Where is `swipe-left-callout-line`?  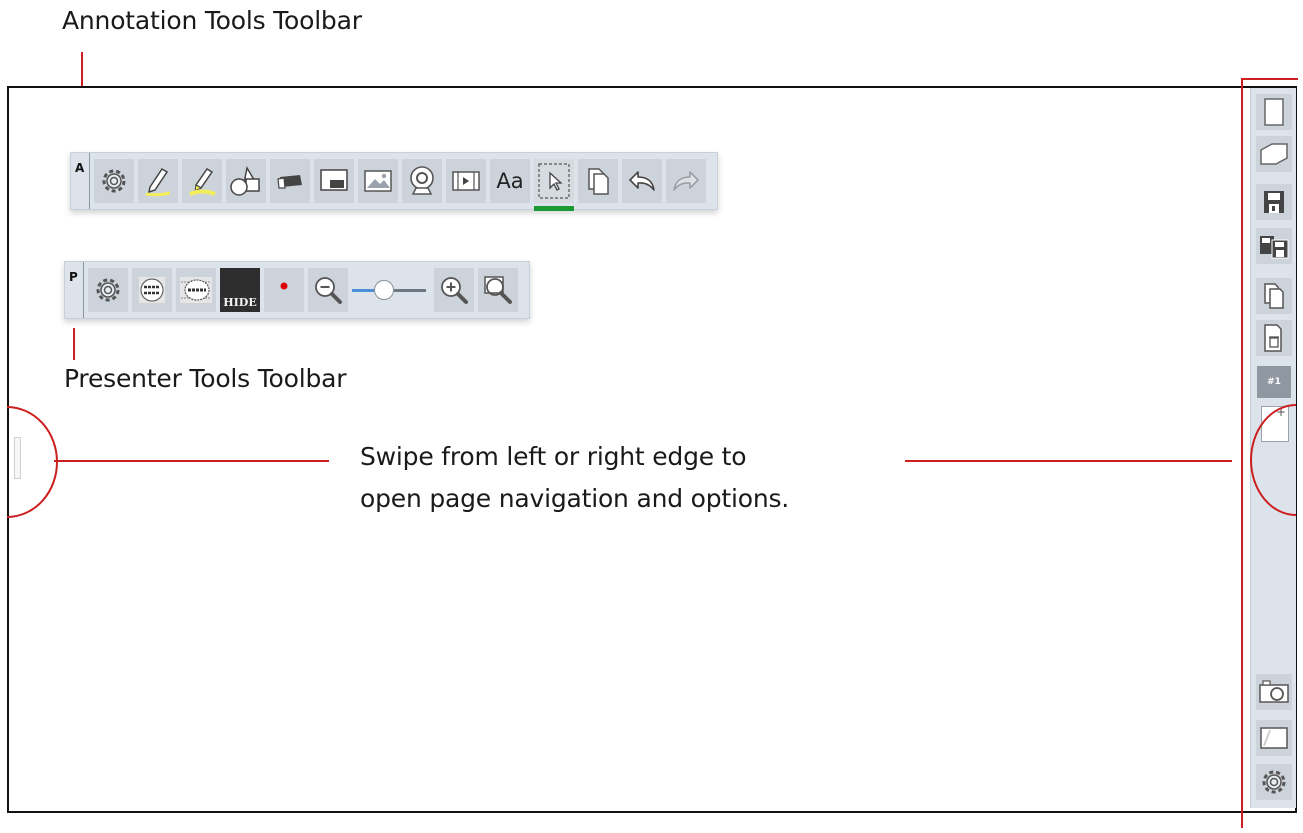 swipe-left-callout-line is located at coordinates (191, 461).